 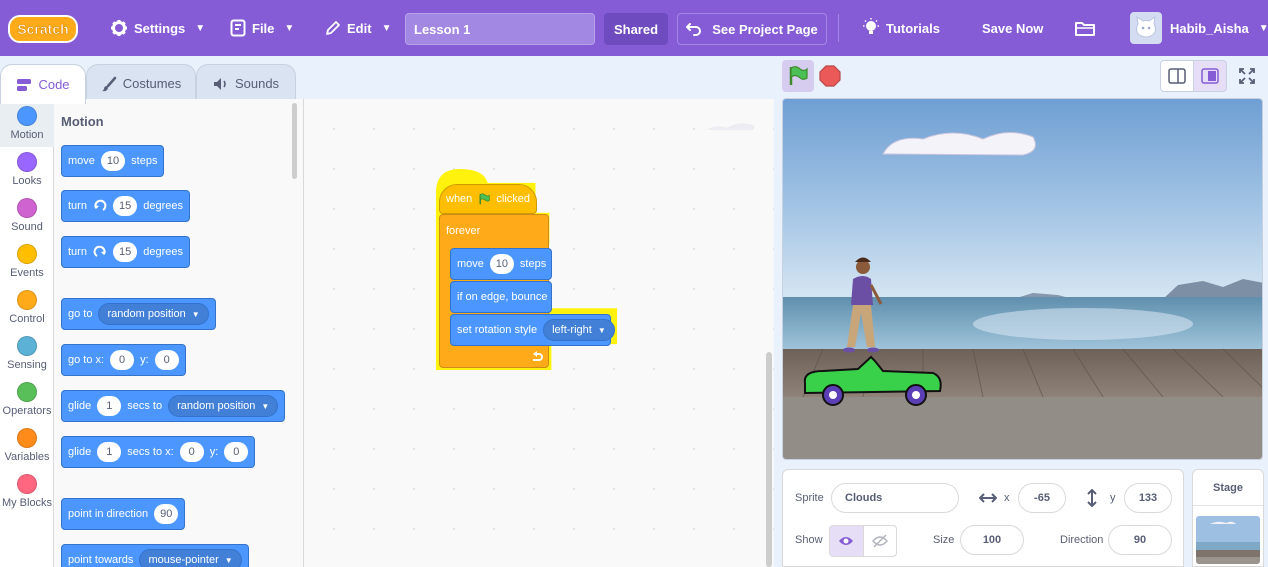 What do you see at coordinates (1209, 28) in the screenshot?
I see `username: Habib_Aisha` at bounding box center [1209, 28].